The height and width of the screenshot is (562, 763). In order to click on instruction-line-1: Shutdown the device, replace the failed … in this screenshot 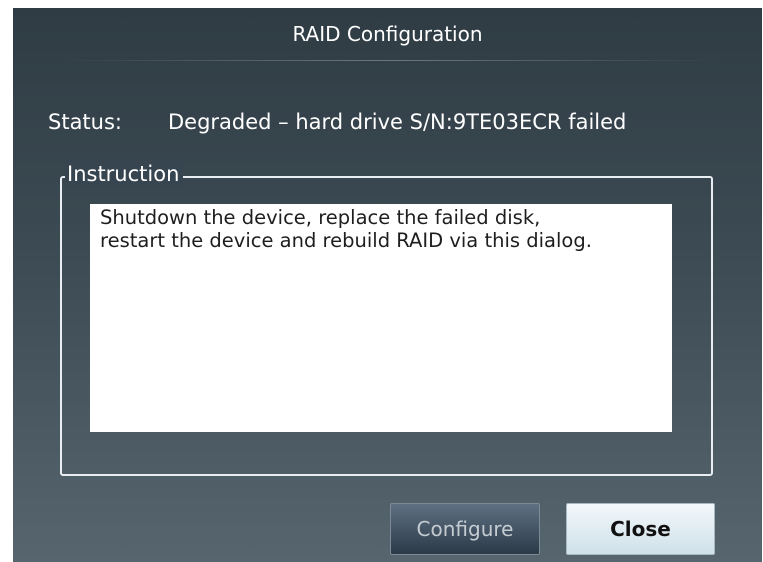, I will do `click(320, 217)`.